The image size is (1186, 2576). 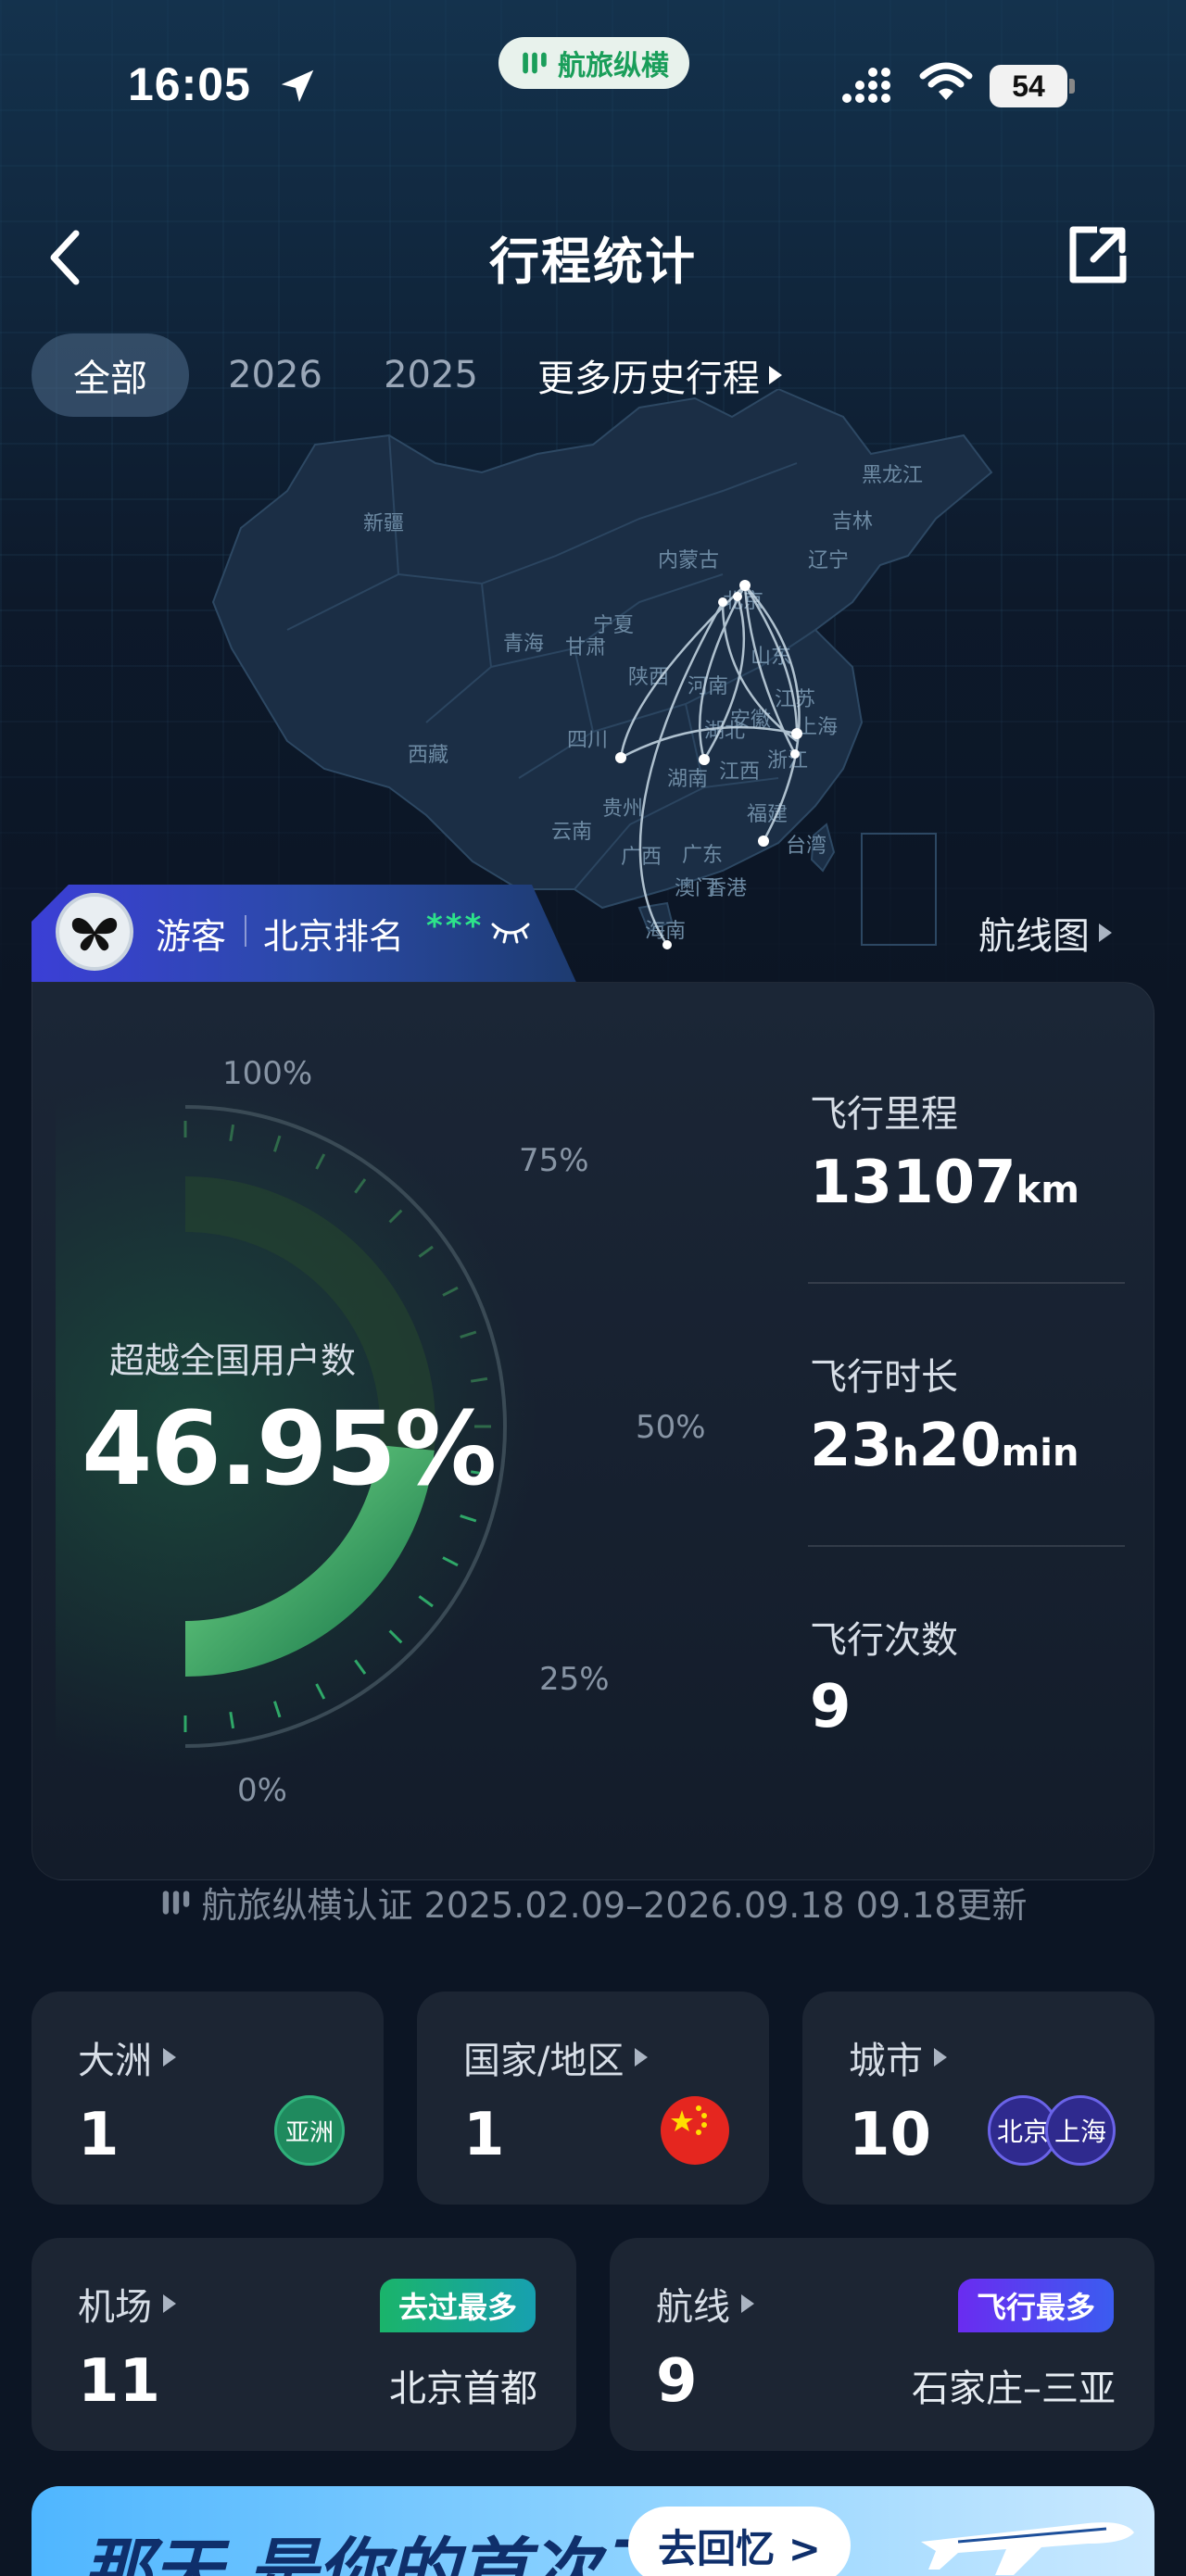 I want to click on metric-divider, so click(x=966, y=1546).